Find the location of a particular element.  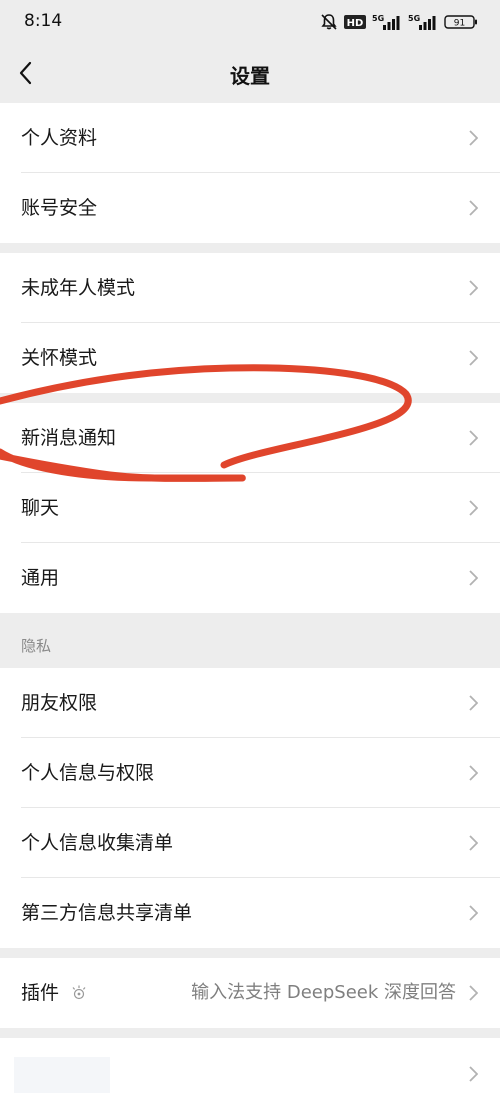

hd-icon: HD is located at coordinates (355, 22).